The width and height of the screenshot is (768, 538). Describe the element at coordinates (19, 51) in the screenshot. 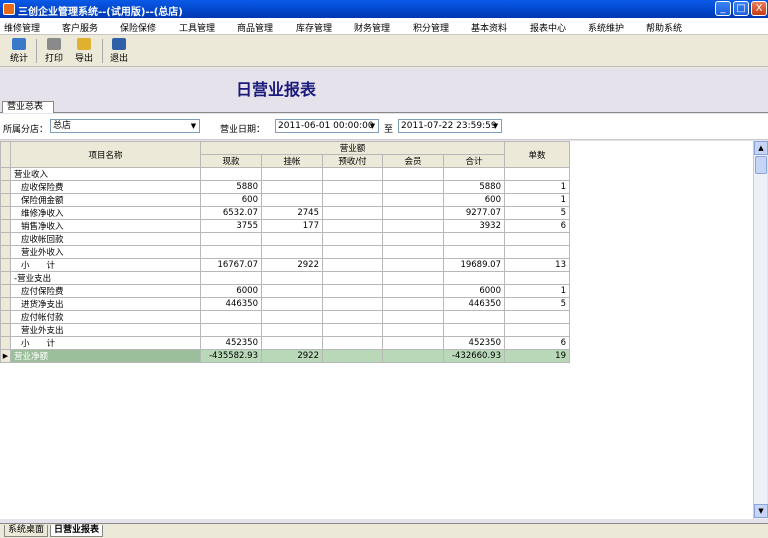

I see `stat-button: 统计` at that location.